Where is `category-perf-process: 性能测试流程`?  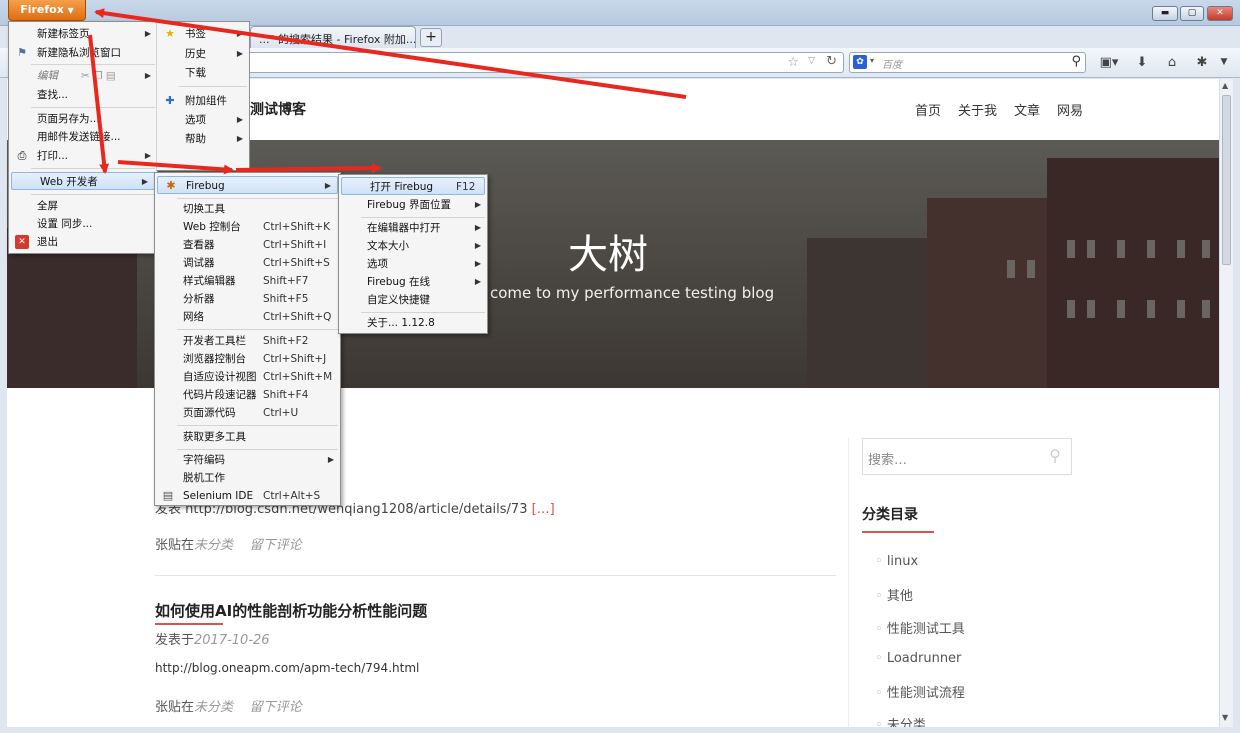
category-perf-process: 性能测试流程 is located at coordinates (920, 691).